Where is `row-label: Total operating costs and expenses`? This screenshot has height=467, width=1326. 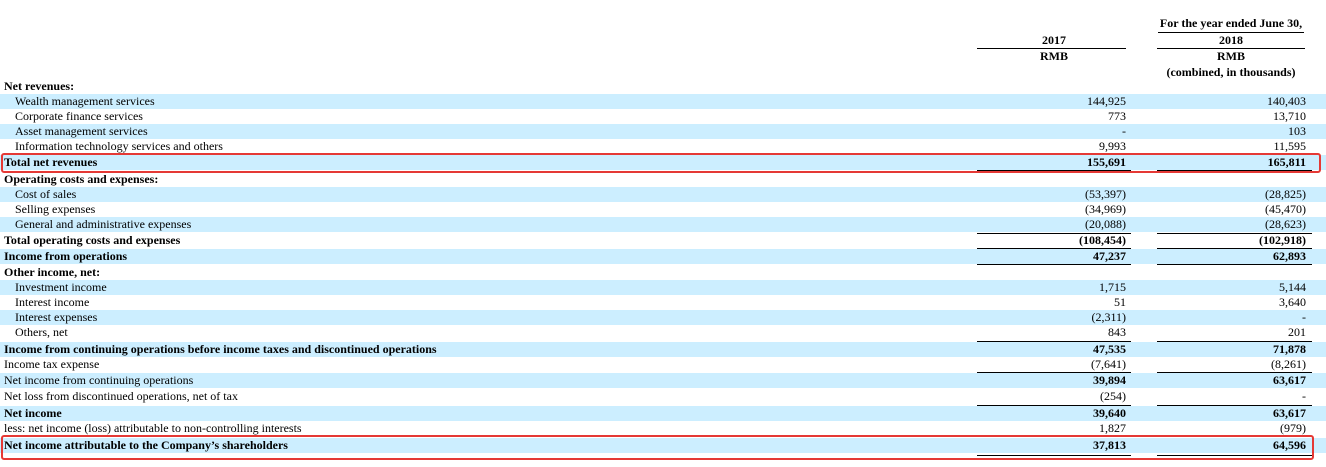 row-label: Total operating costs and expenses is located at coordinates (92, 240).